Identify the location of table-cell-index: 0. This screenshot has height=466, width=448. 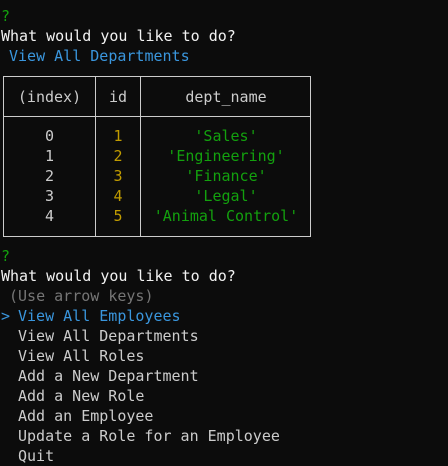
(49, 136).